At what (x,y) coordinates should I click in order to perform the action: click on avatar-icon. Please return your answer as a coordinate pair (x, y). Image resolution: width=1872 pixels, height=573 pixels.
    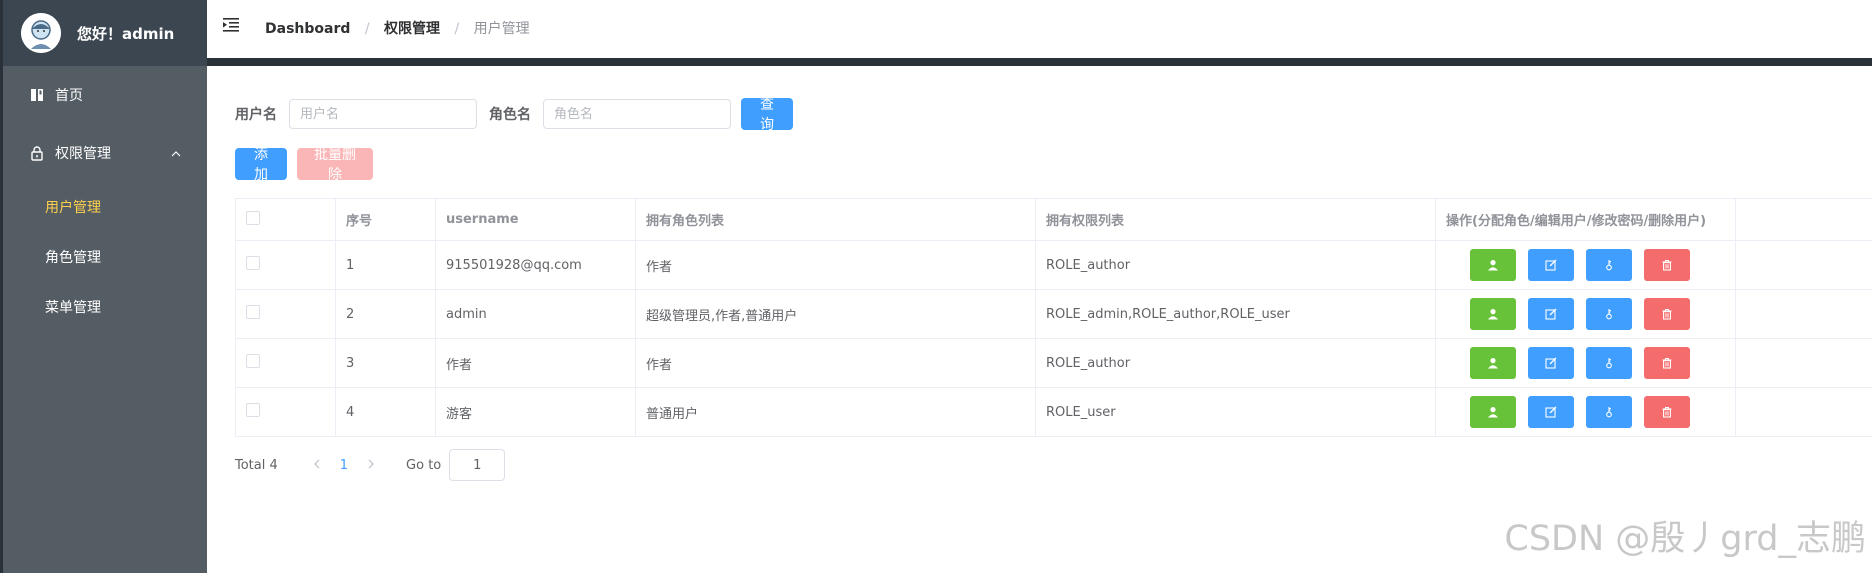
    Looking at the image, I should click on (41, 33).